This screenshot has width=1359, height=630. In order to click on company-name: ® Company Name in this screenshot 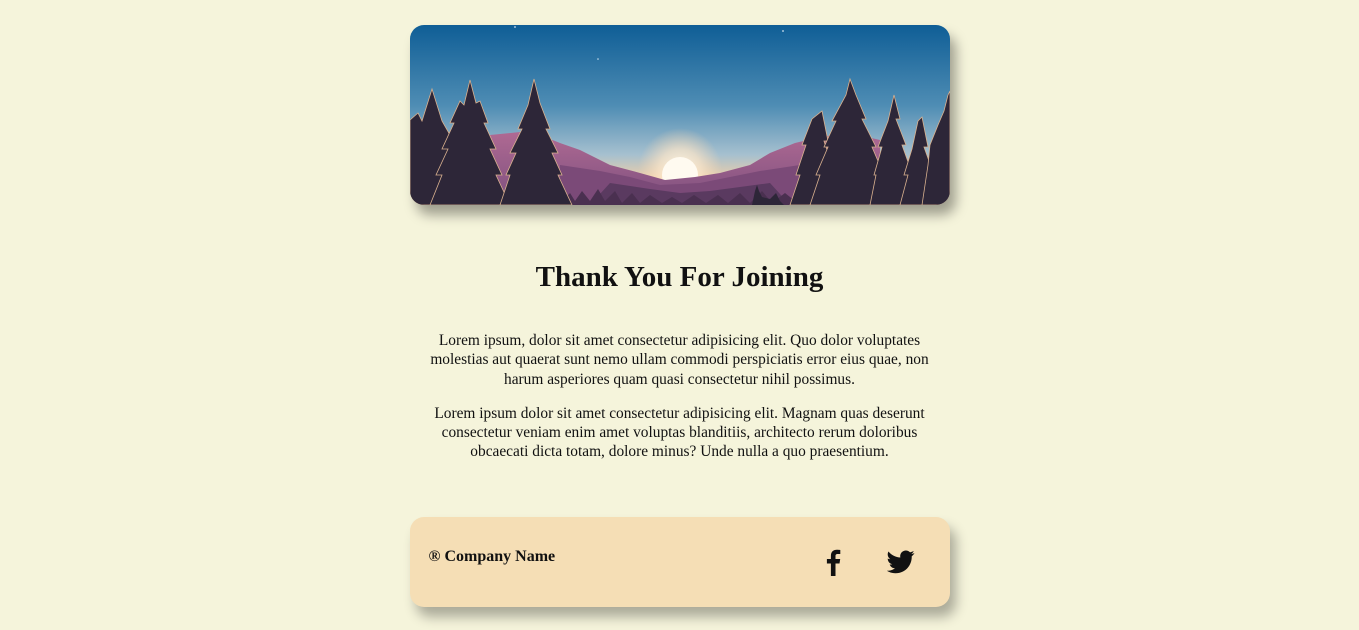, I will do `click(492, 556)`.